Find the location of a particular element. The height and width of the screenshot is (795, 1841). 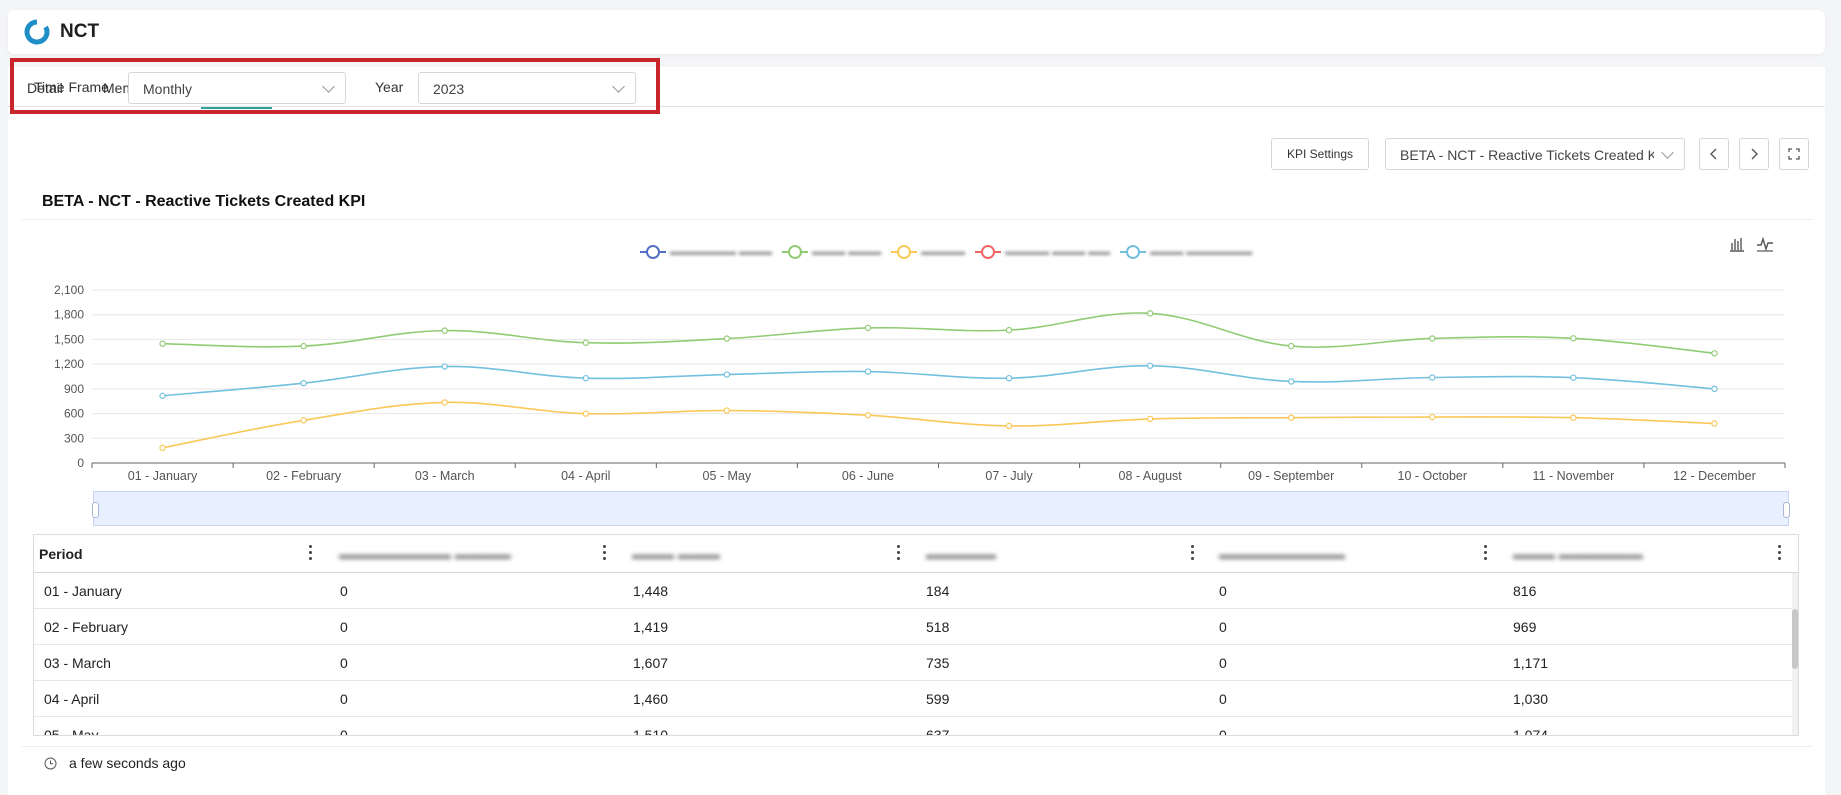

x-tick-label: 10 - October is located at coordinates (1432, 476).